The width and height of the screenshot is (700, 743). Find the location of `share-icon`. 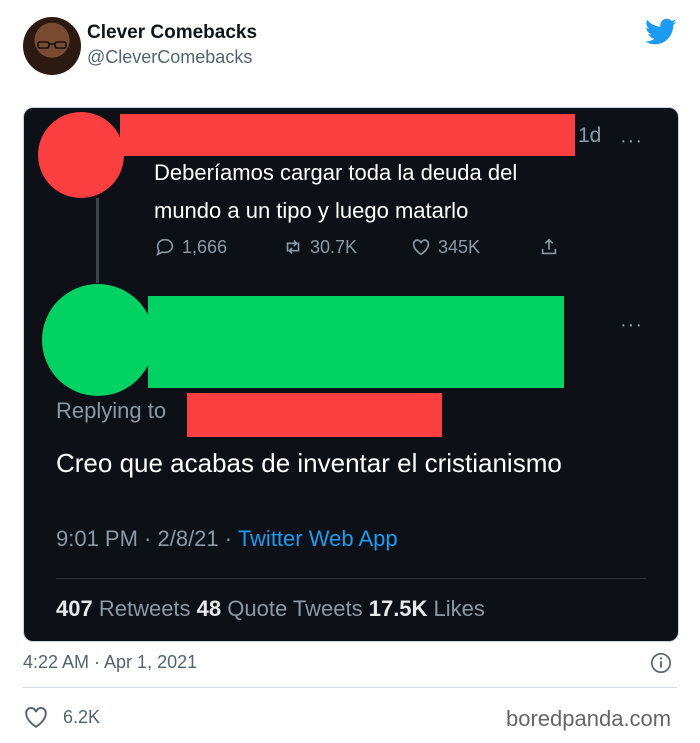

share-icon is located at coordinates (549, 246).